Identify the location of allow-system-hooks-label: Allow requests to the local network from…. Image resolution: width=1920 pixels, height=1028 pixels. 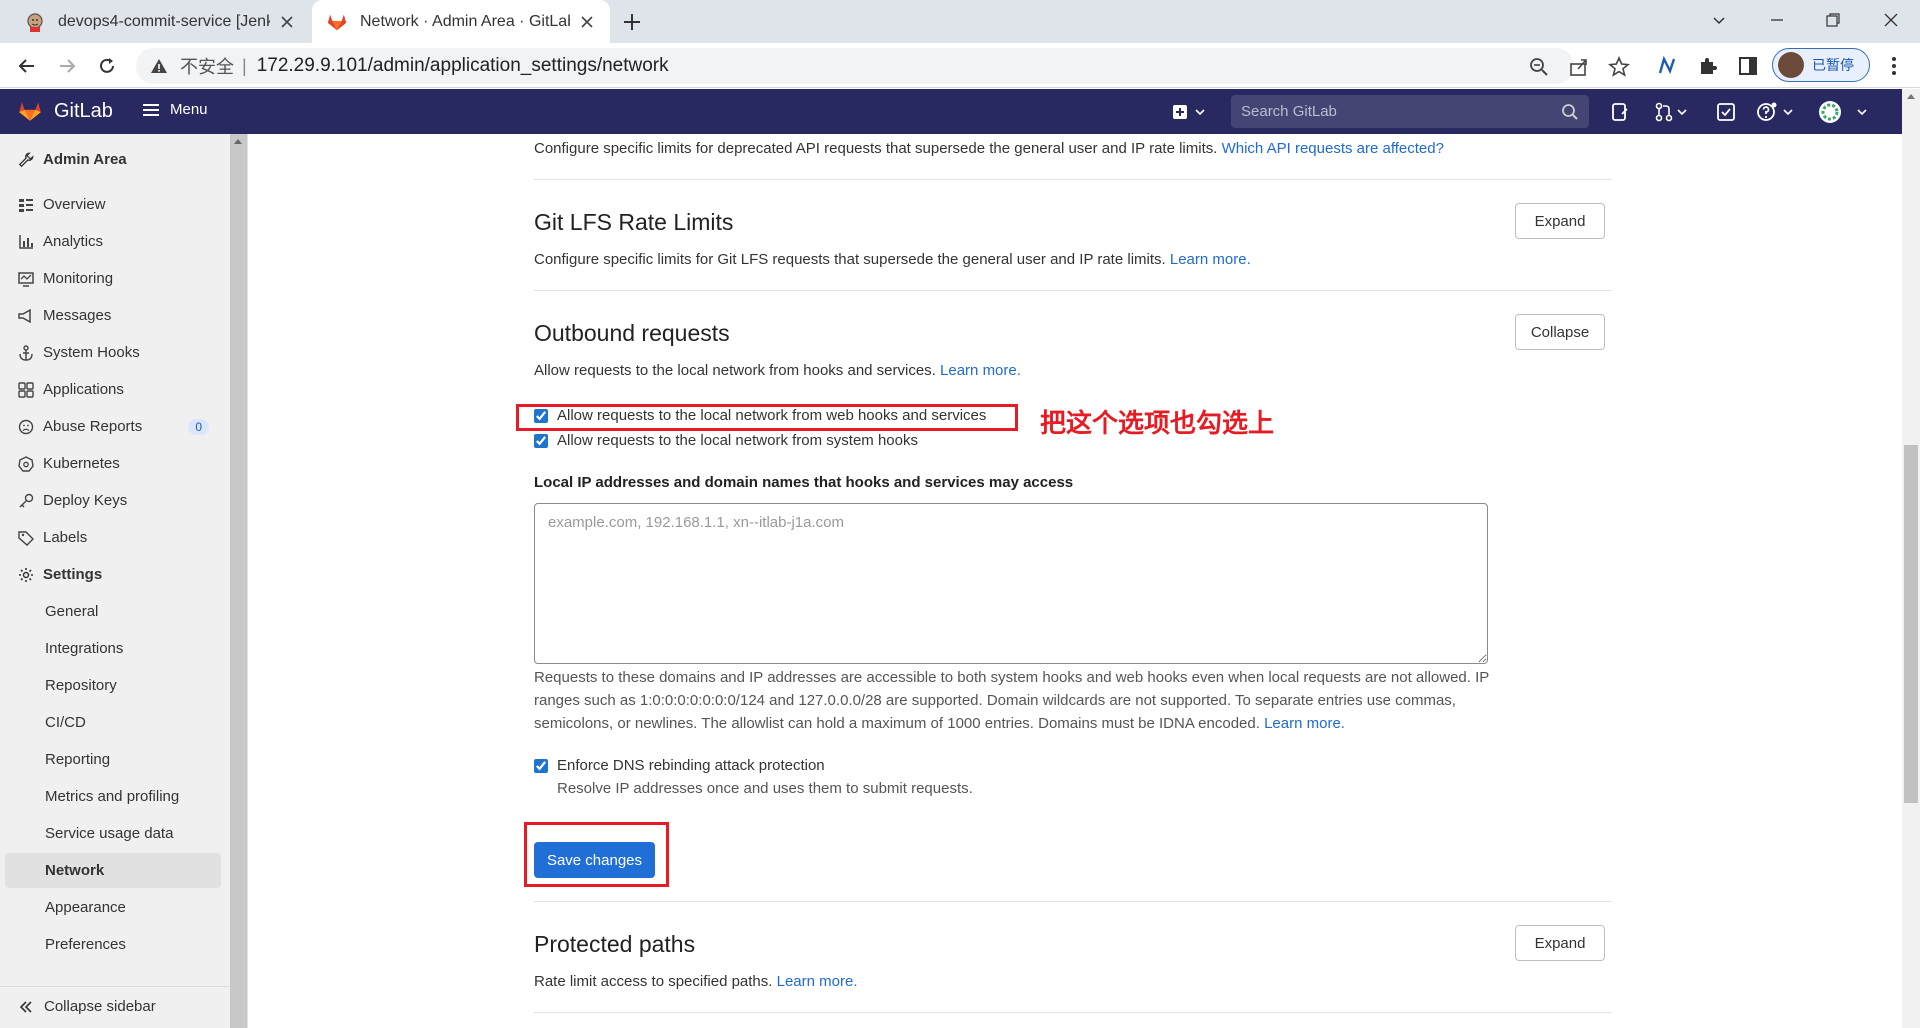
(737, 440).